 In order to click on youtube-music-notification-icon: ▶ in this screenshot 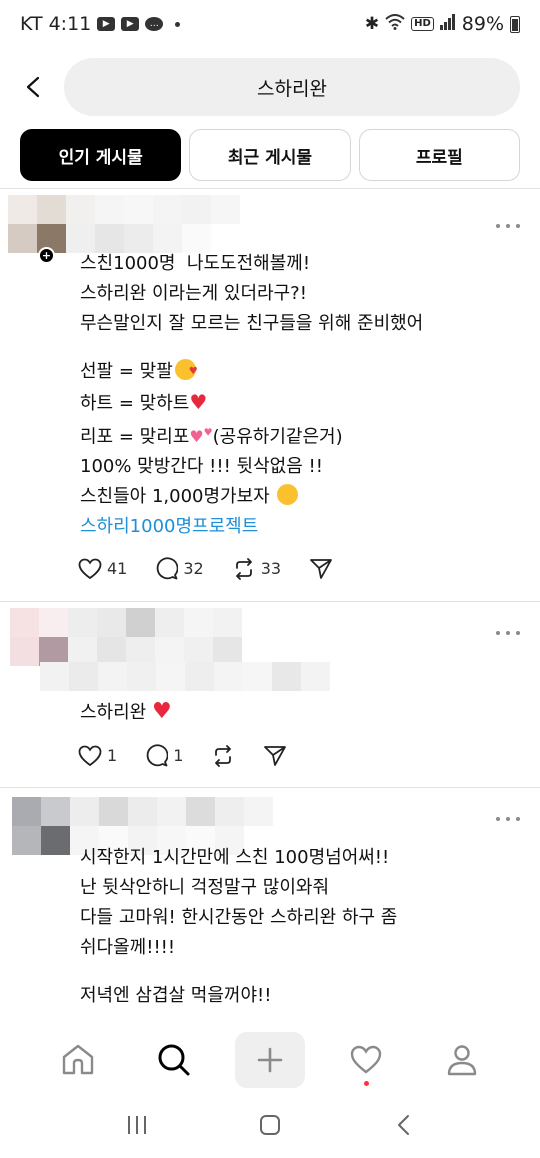, I will do `click(130, 24)`.